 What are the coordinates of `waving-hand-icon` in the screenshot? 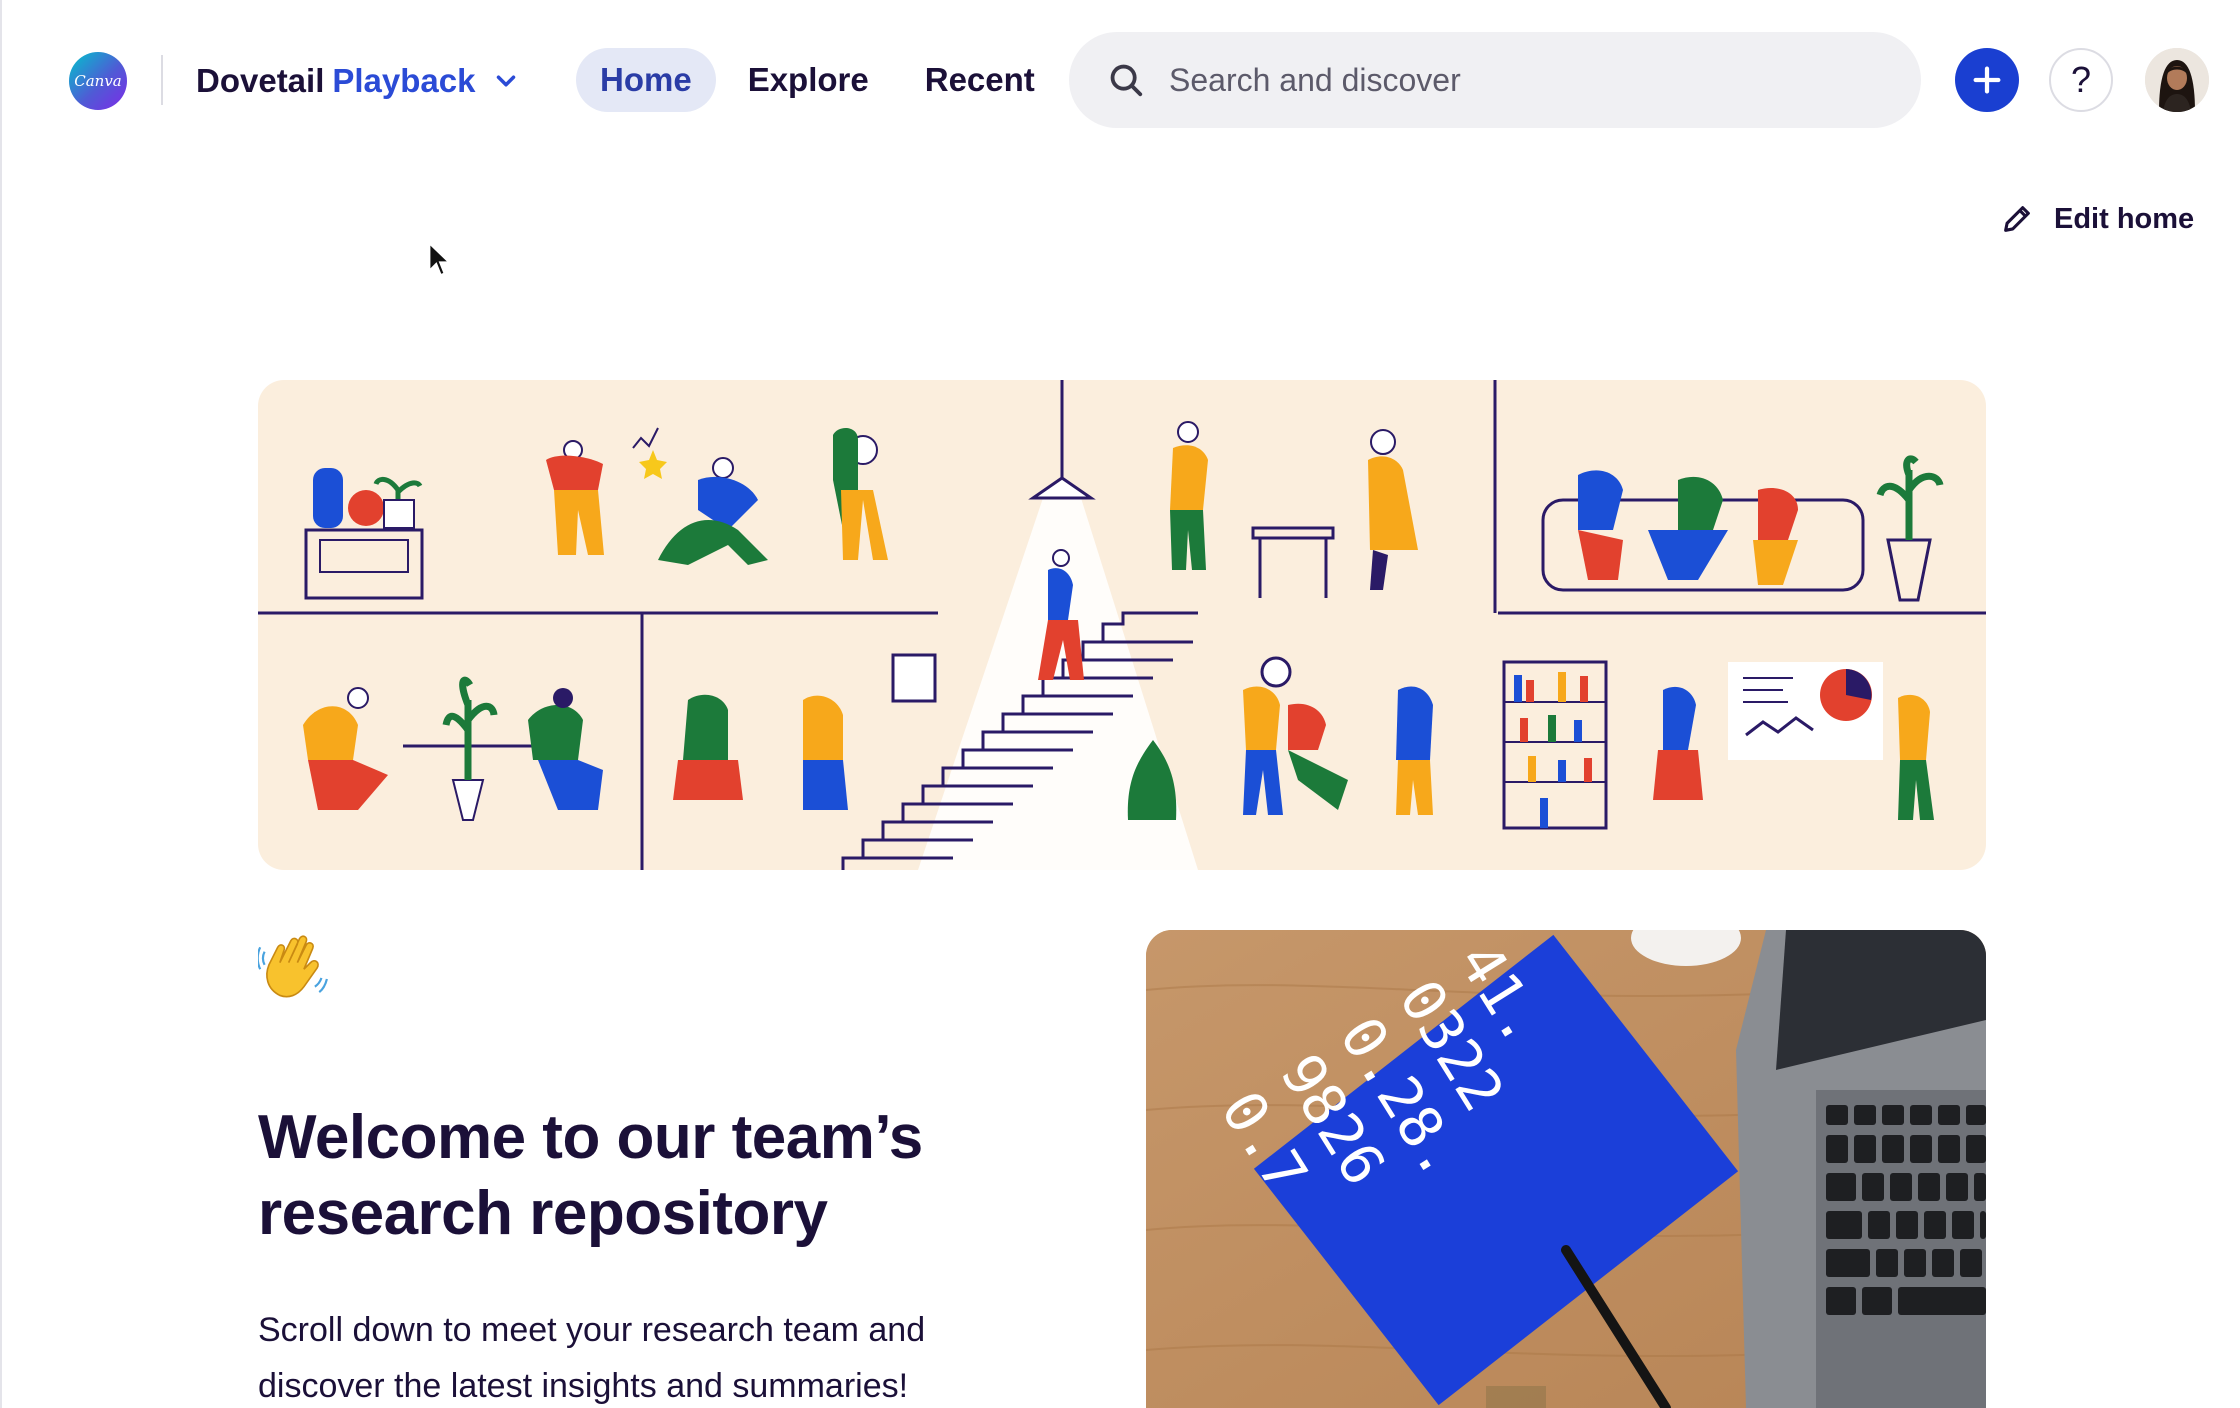 It's located at (292, 967).